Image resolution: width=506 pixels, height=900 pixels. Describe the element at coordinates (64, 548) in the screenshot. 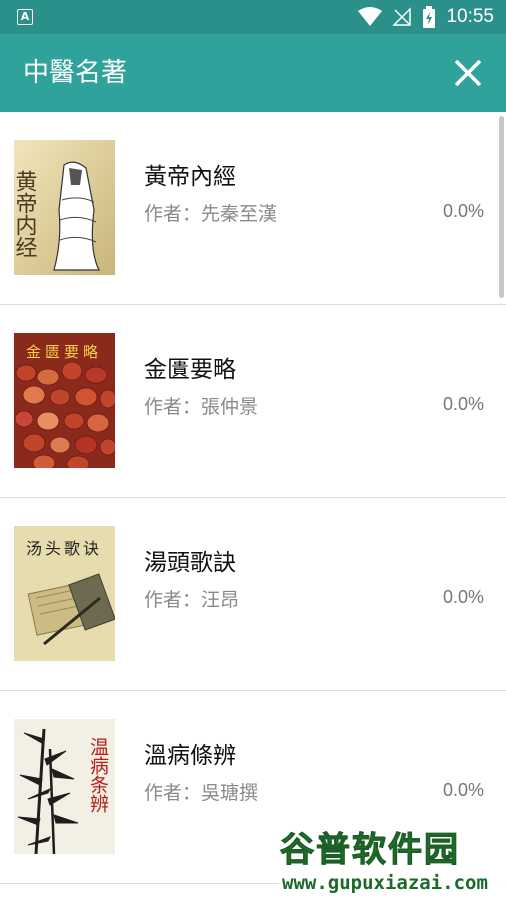

I see `cover-title-text: 汤头歌诀` at that location.